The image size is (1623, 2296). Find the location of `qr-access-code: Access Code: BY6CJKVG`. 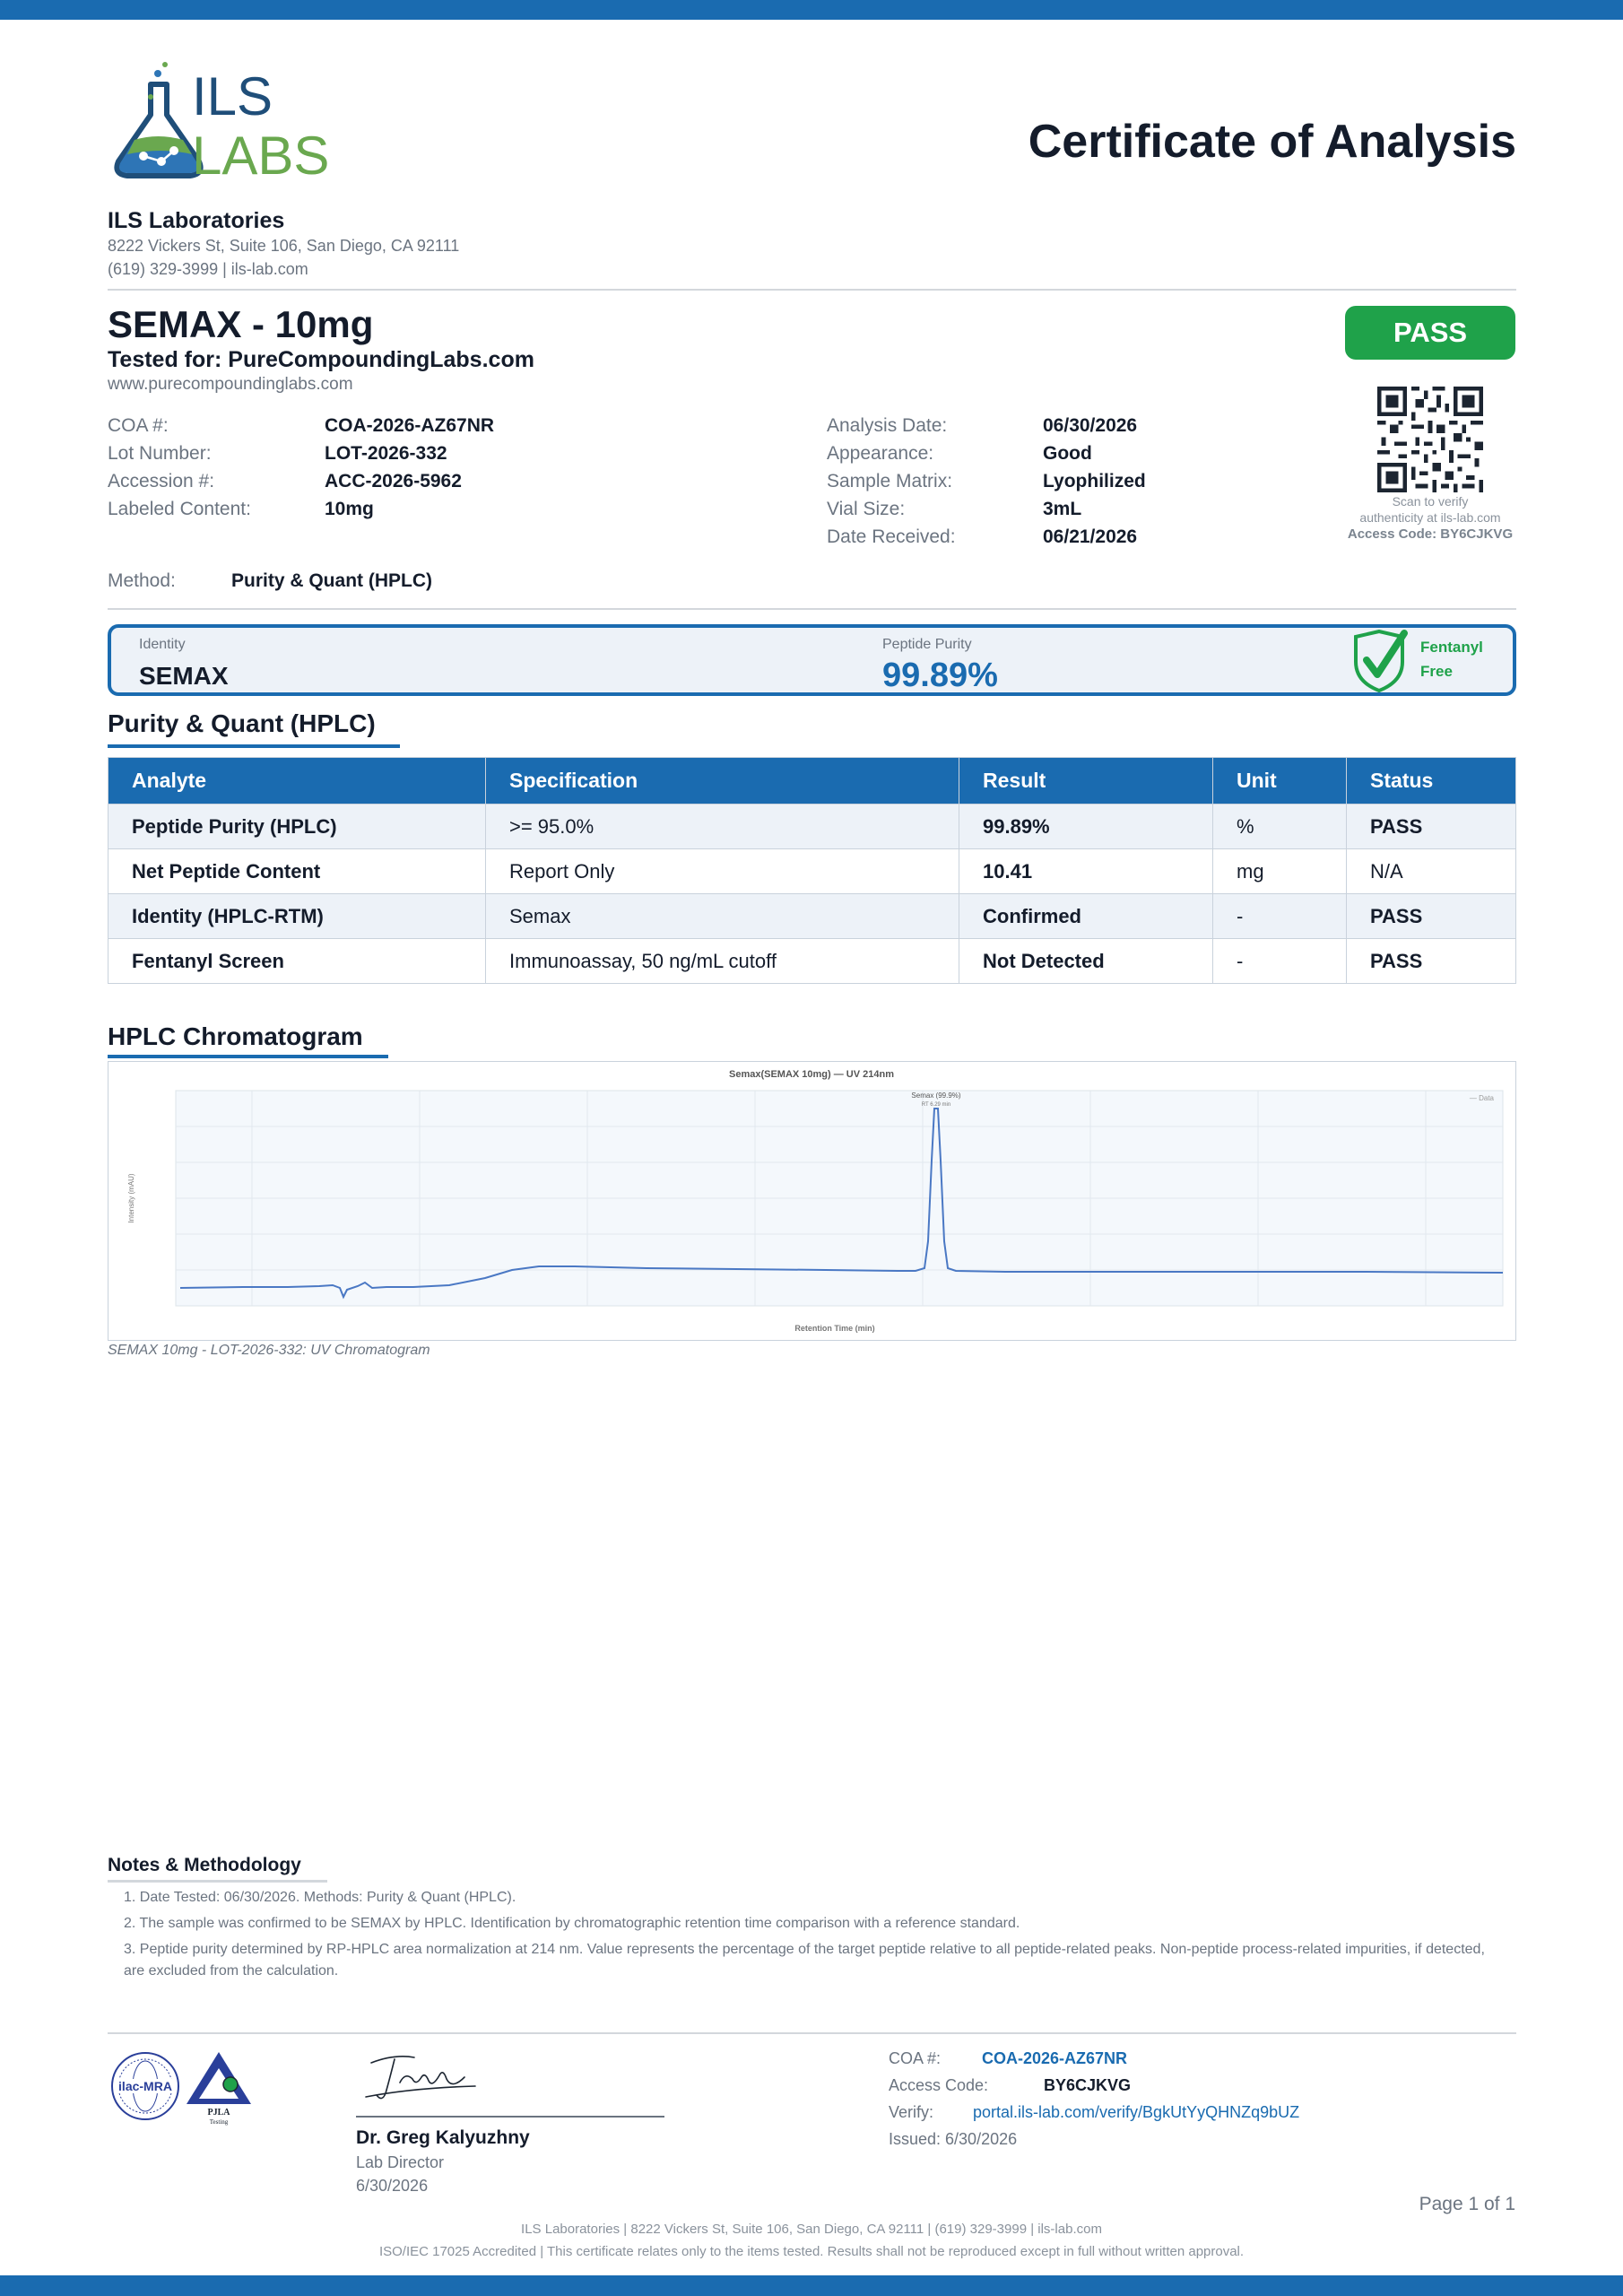

qr-access-code: Access Code: BY6CJKVG is located at coordinates (1430, 534).